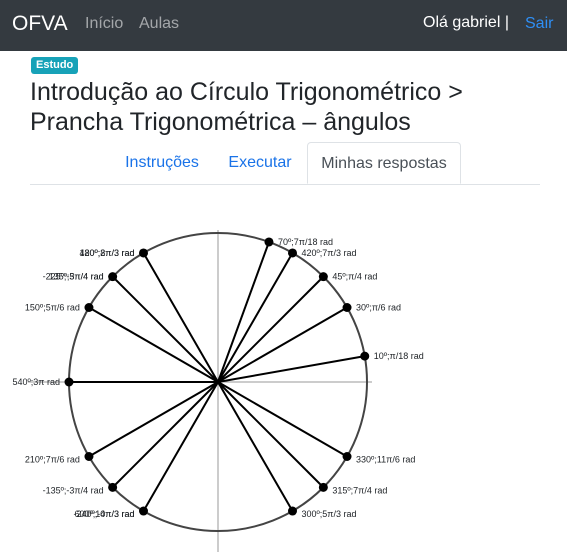 The image size is (567, 552). What do you see at coordinates (539, 24) in the screenshot?
I see `logout-link: Sair` at bounding box center [539, 24].